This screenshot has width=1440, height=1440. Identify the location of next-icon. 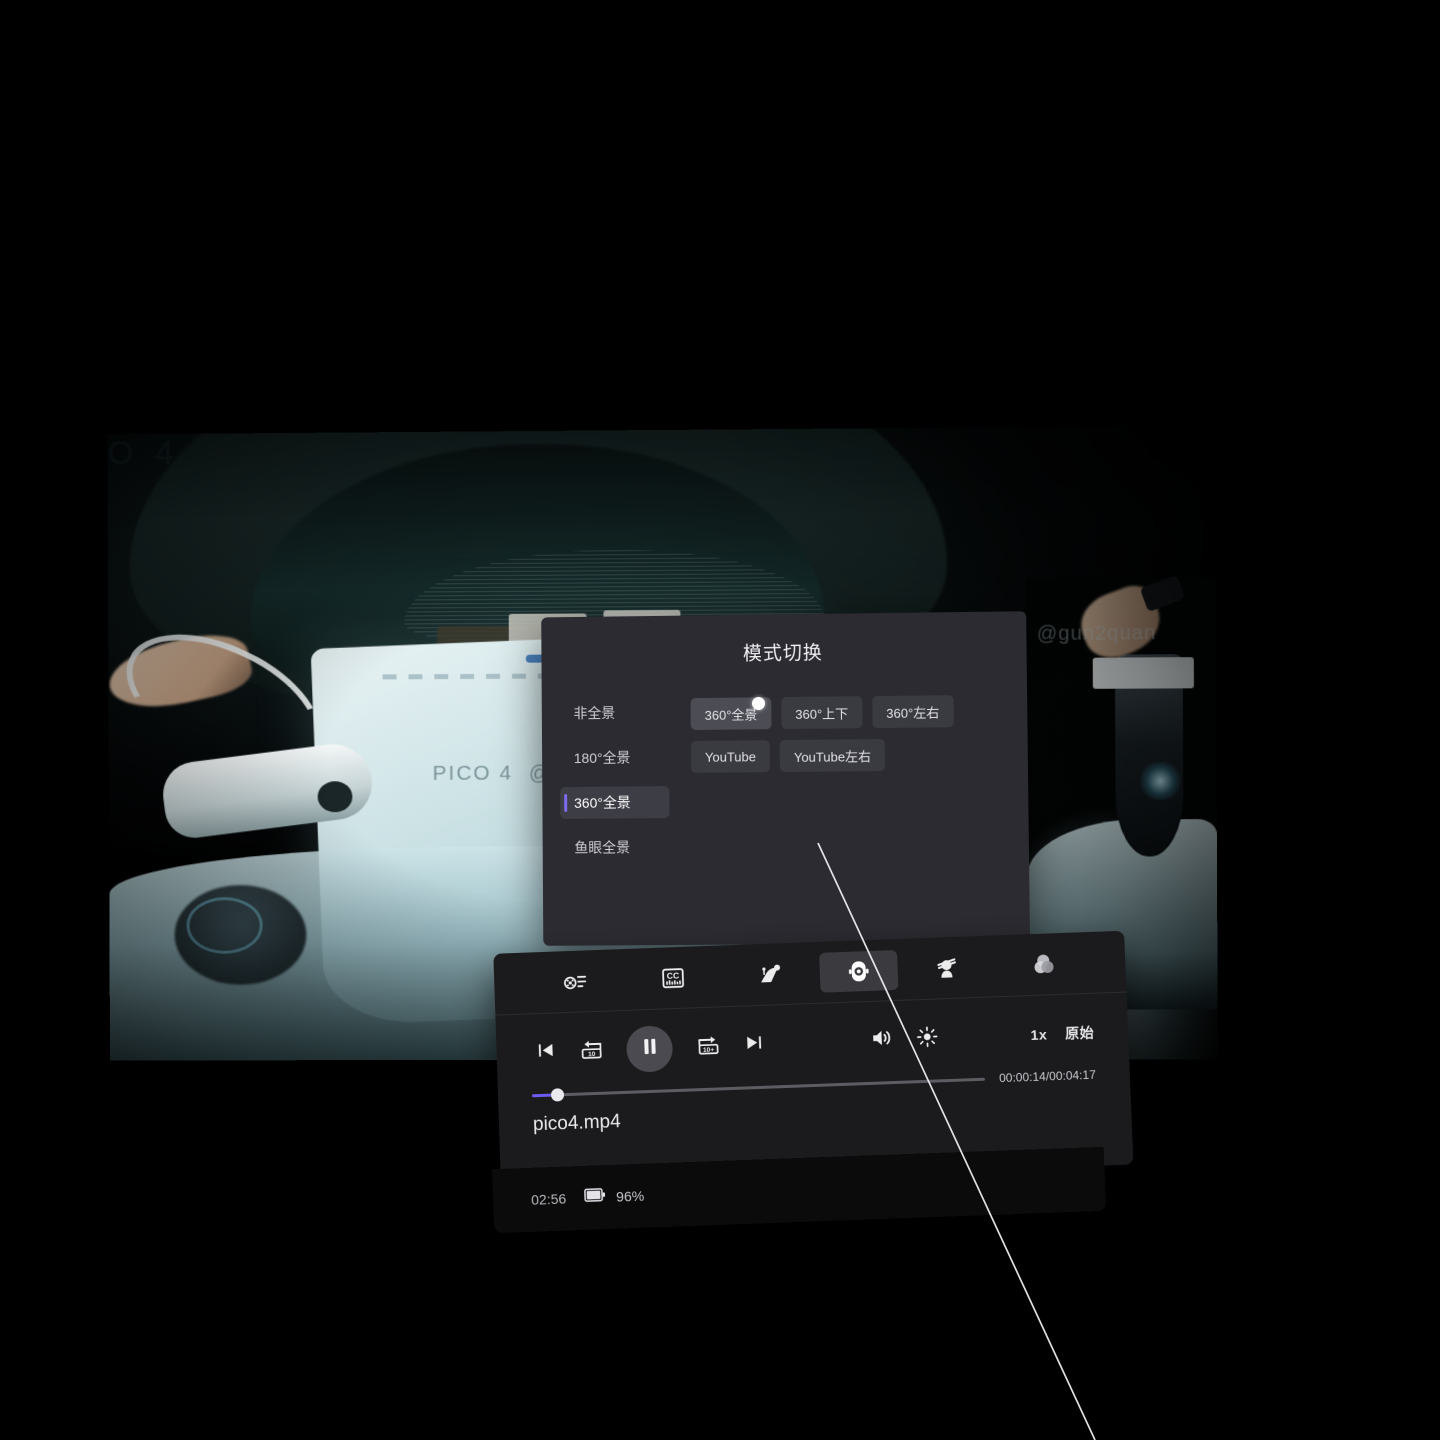
(754, 1045).